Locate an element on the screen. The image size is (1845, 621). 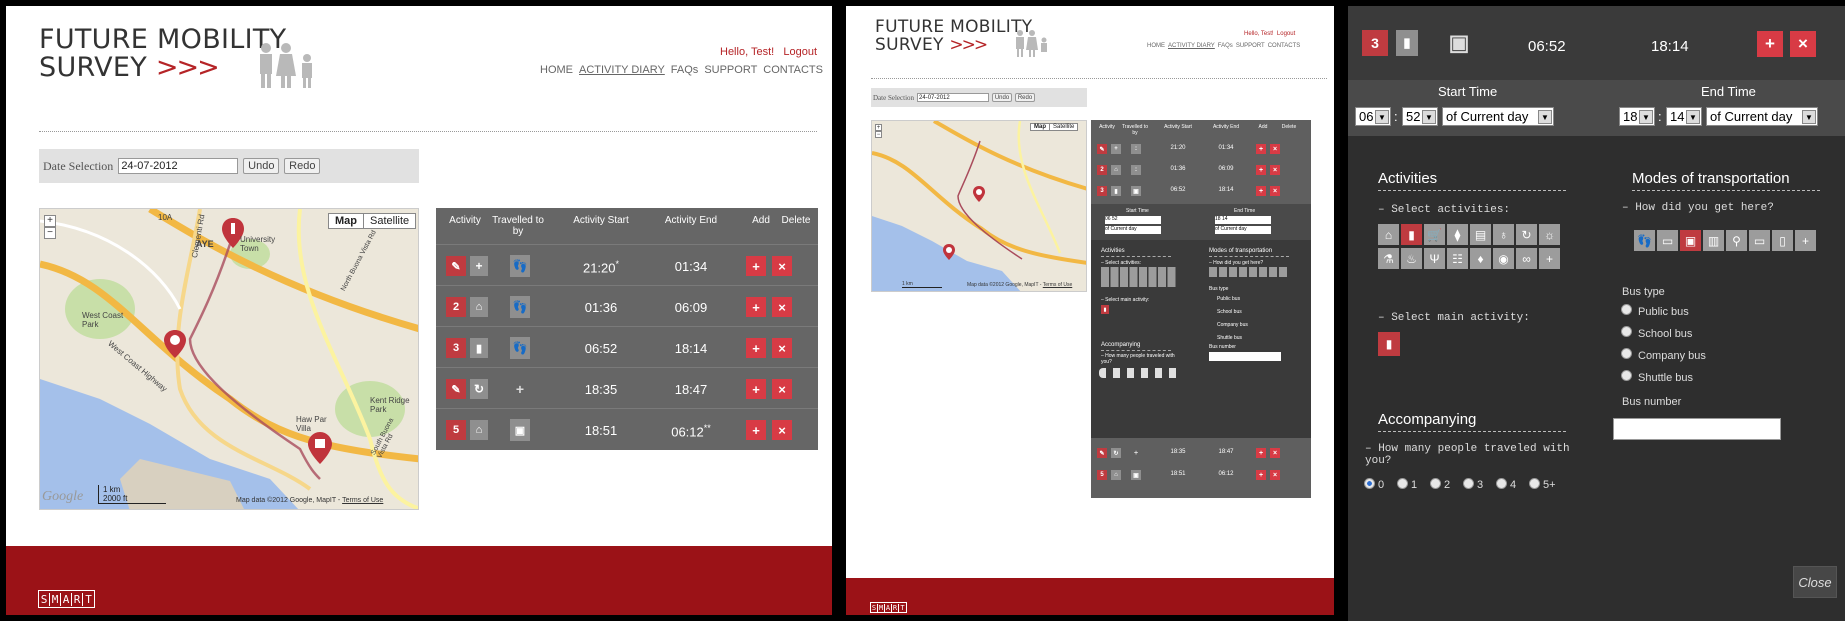
start-time-select: 06 52 is located at coordinates (1133, 220).